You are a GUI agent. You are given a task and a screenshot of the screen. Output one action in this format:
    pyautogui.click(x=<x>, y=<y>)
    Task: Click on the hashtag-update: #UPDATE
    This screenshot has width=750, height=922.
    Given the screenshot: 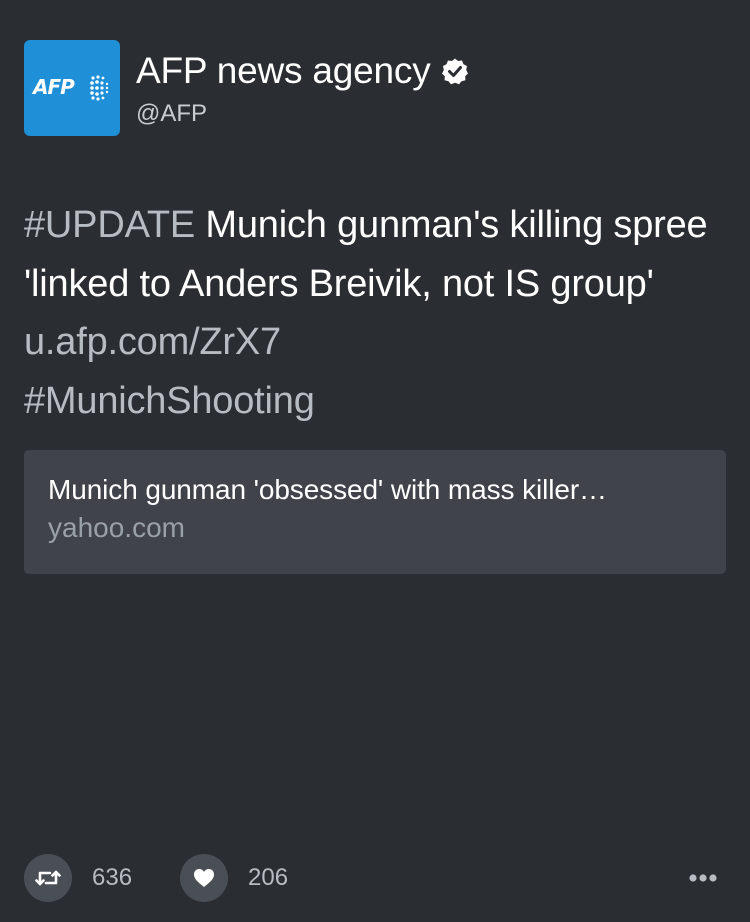 What is the action you would take?
    pyautogui.click(x=109, y=225)
    